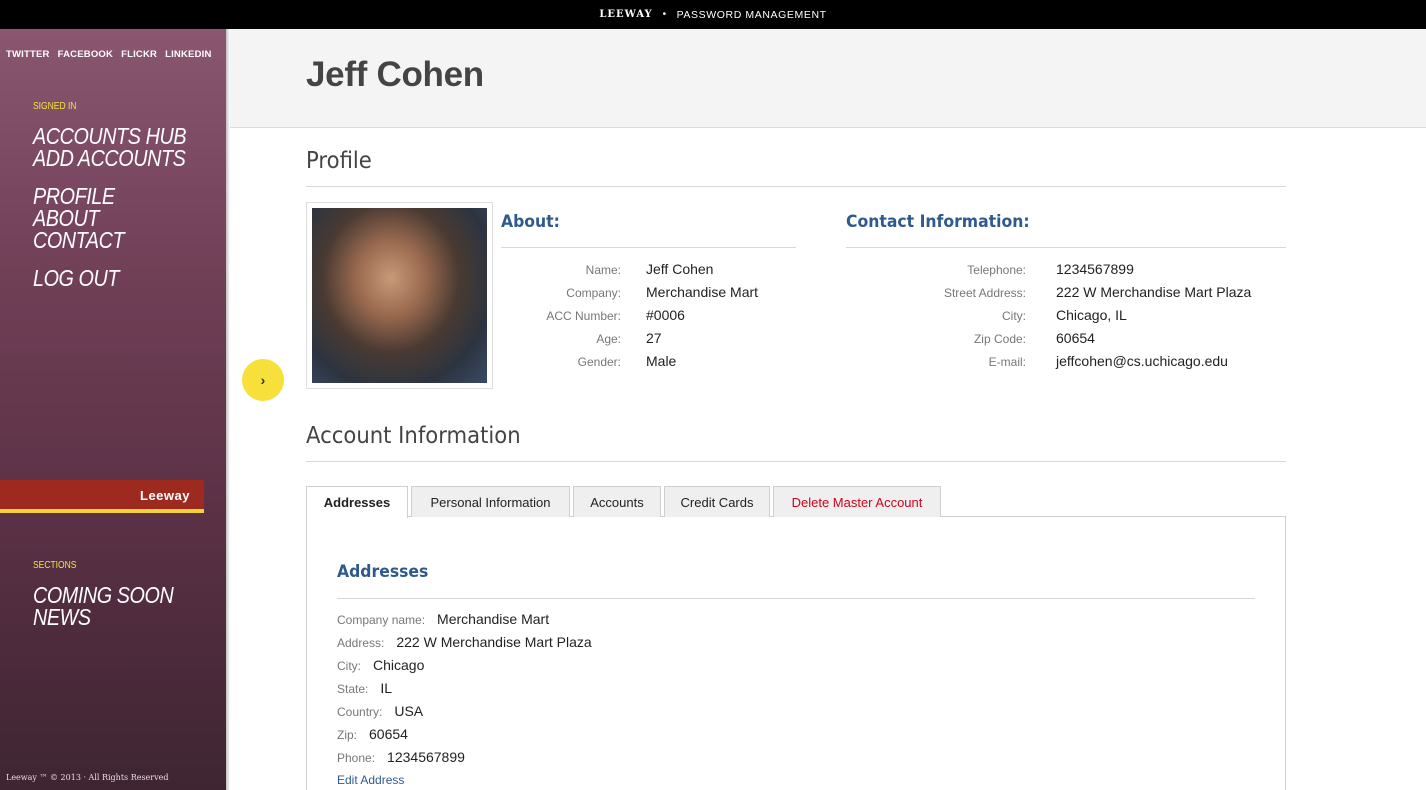 Image resolution: width=1426 pixels, height=790 pixels. I want to click on address-row: Phone: 1234567899, so click(401, 757).